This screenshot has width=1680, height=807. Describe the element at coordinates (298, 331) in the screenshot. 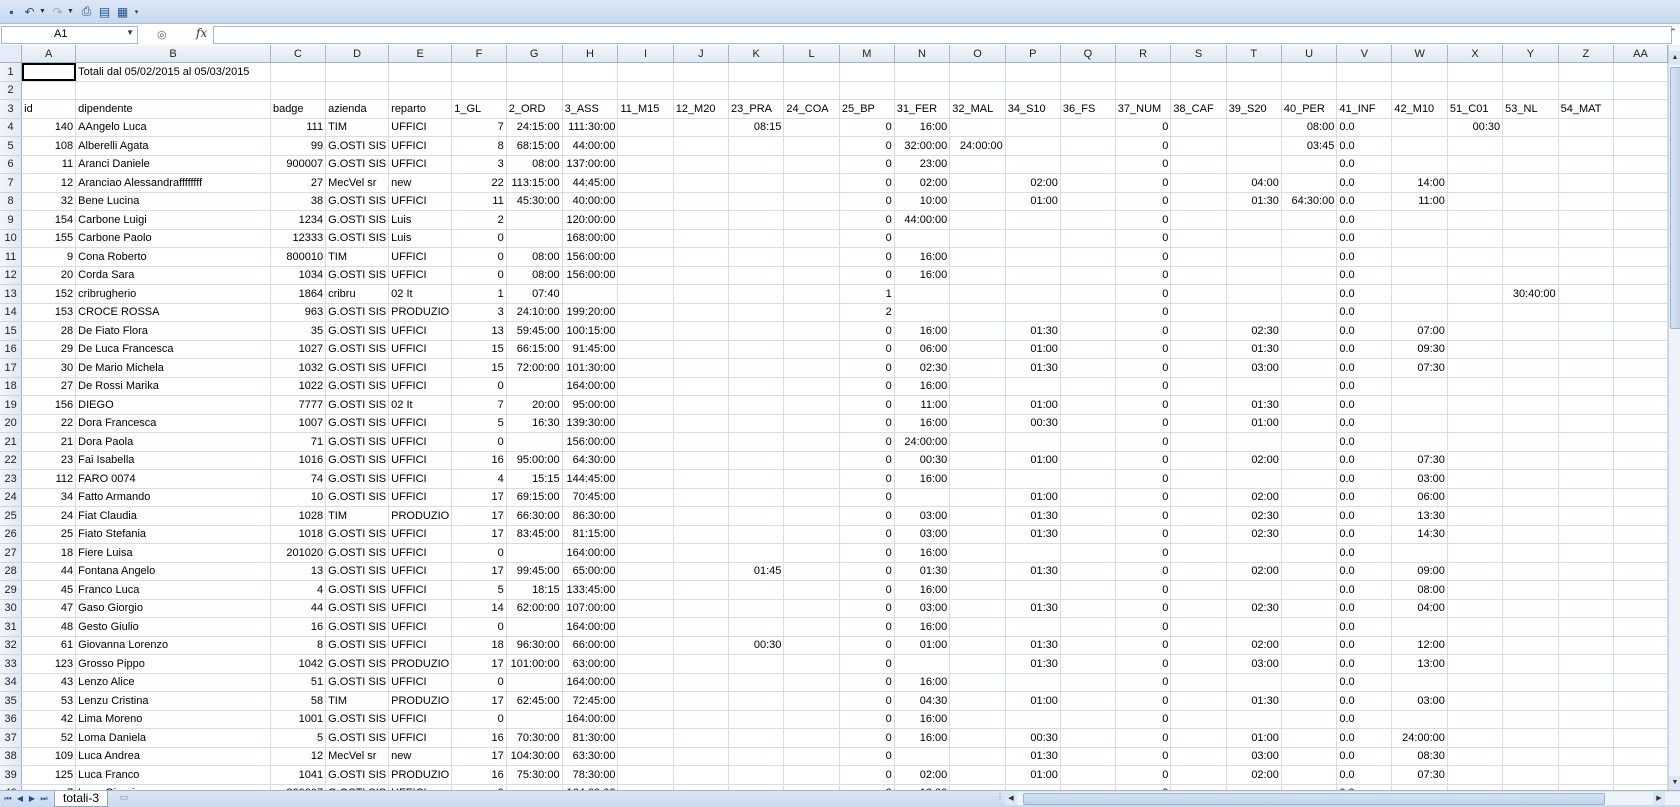

I see `cell-c15: 35` at that location.